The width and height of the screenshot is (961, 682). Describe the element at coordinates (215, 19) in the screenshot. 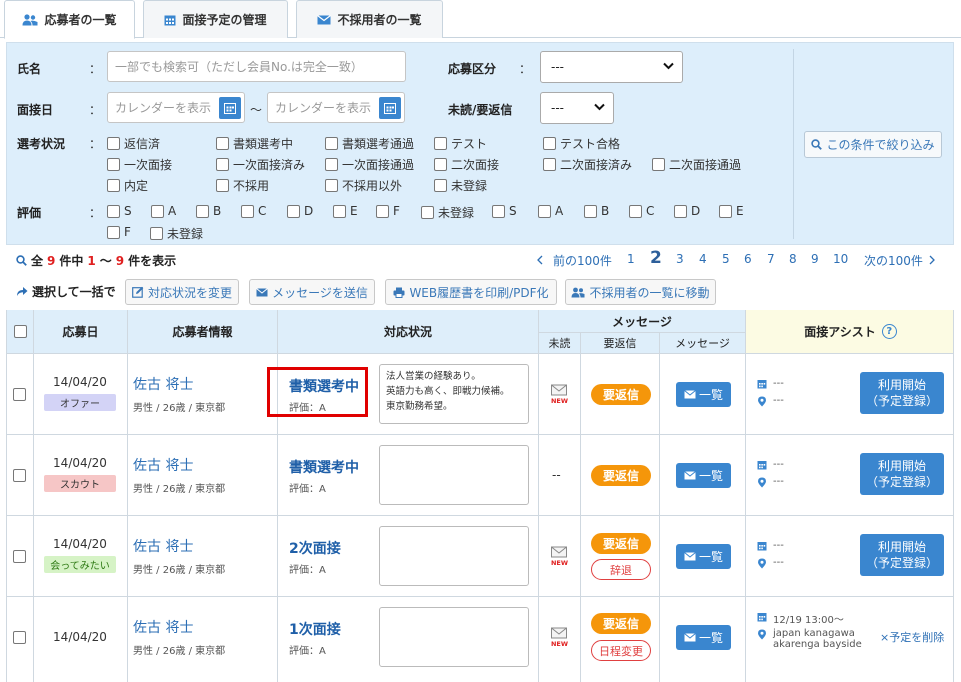

I see `tab-interviews: 面接予定の管理` at that location.